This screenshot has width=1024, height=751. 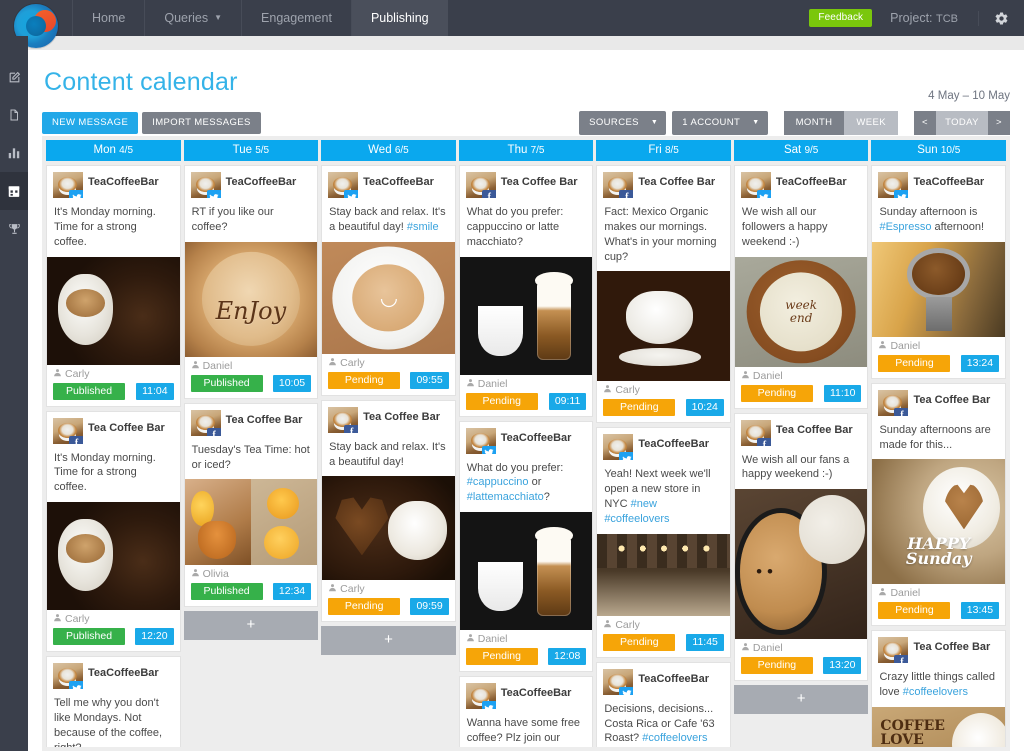 I want to click on column-day-date: 9/5, so click(x=811, y=150).